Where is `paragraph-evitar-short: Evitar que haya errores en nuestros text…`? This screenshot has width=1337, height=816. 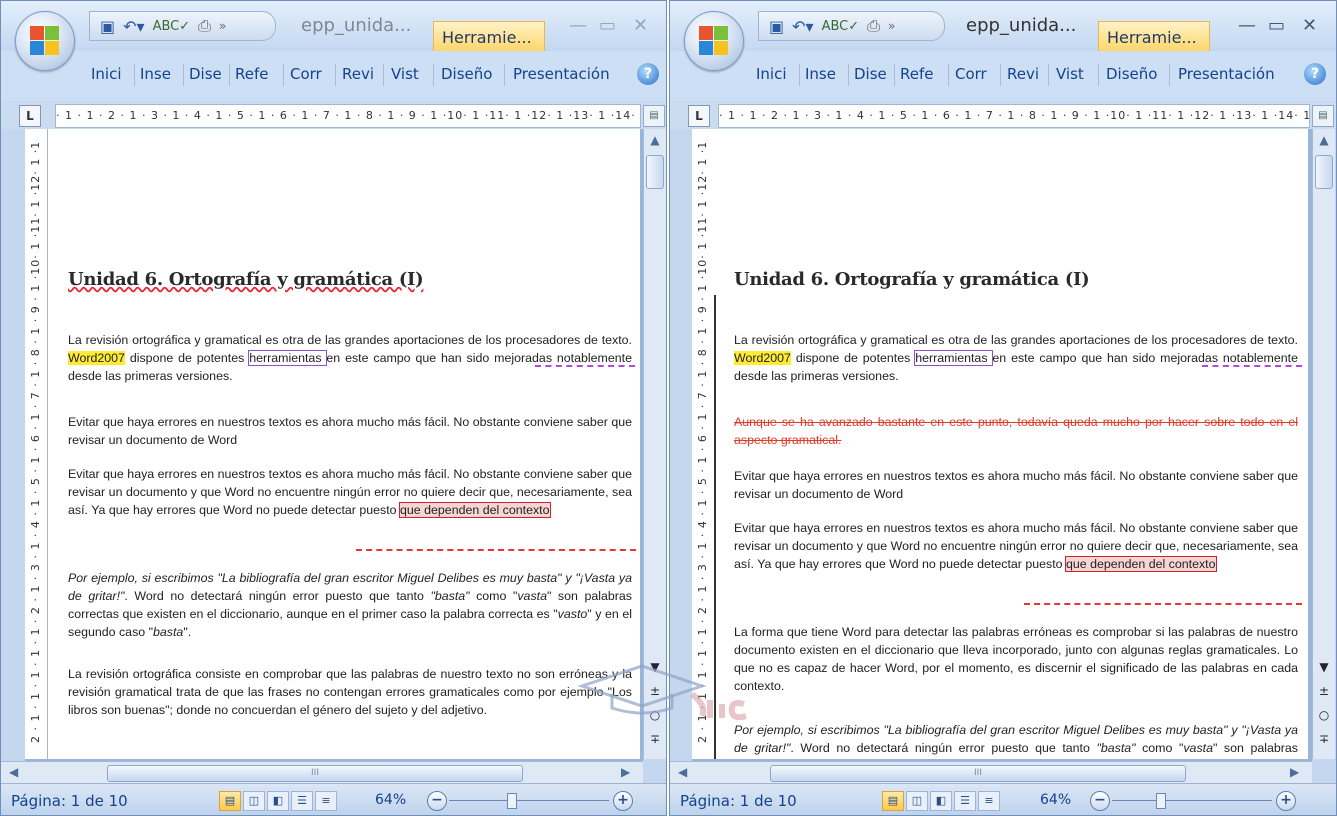 paragraph-evitar-short: Evitar que haya errores en nuestros text… is located at coordinates (1016, 485).